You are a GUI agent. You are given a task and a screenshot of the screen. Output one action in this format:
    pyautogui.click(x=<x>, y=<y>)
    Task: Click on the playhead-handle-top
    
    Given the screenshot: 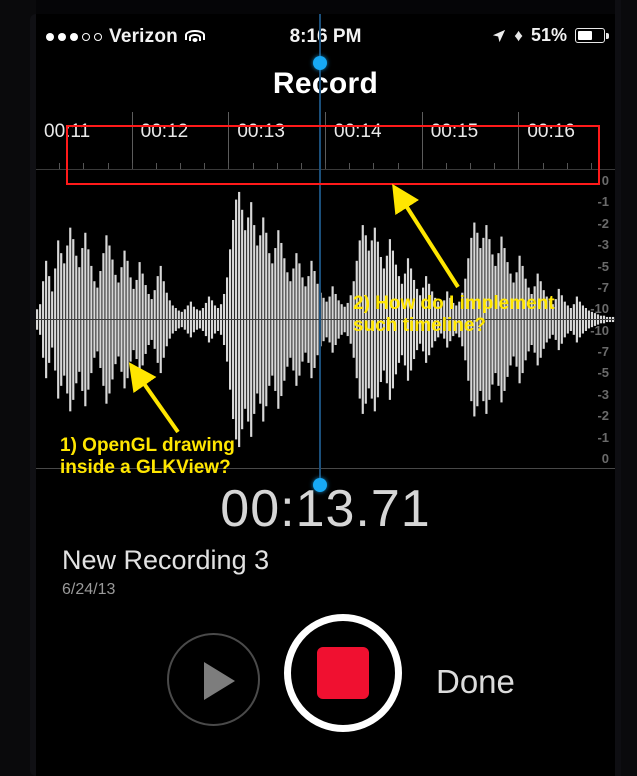 What is the action you would take?
    pyautogui.click(x=320, y=63)
    